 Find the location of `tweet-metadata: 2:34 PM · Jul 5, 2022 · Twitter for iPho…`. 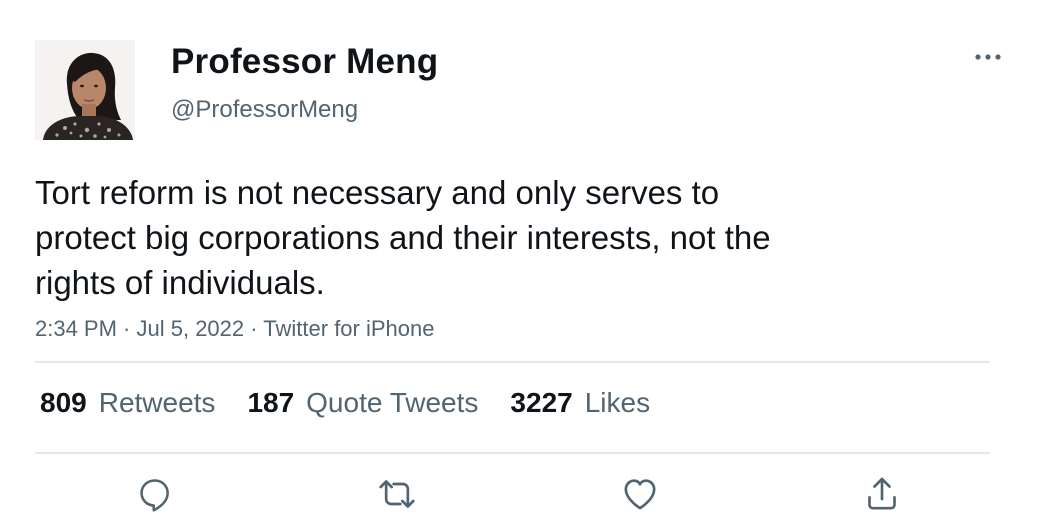

tweet-metadata: 2:34 PM · Jul 5, 2022 · Twitter for iPho… is located at coordinates (234, 329).